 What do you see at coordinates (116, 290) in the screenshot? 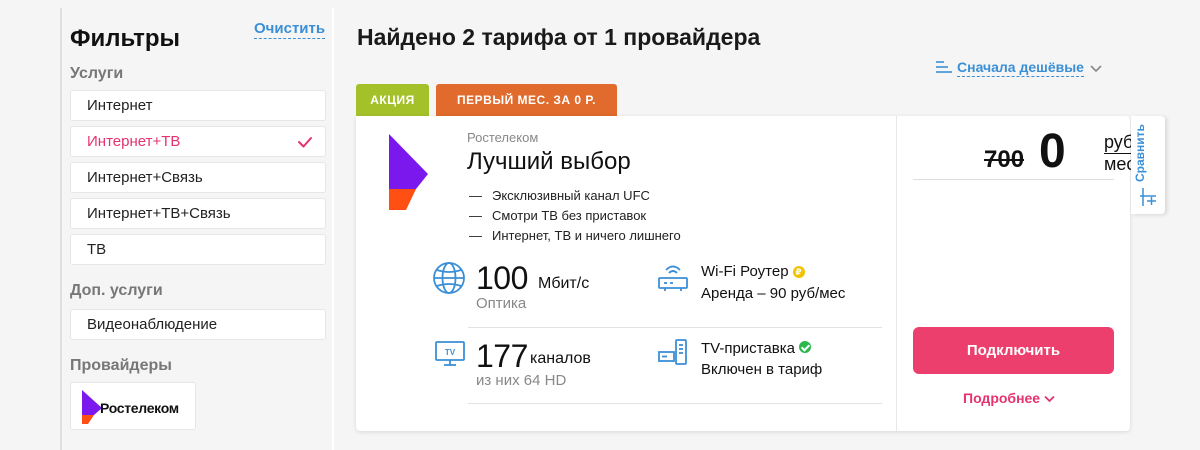
I see `extra-services-label: Доп. услуги` at bounding box center [116, 290].